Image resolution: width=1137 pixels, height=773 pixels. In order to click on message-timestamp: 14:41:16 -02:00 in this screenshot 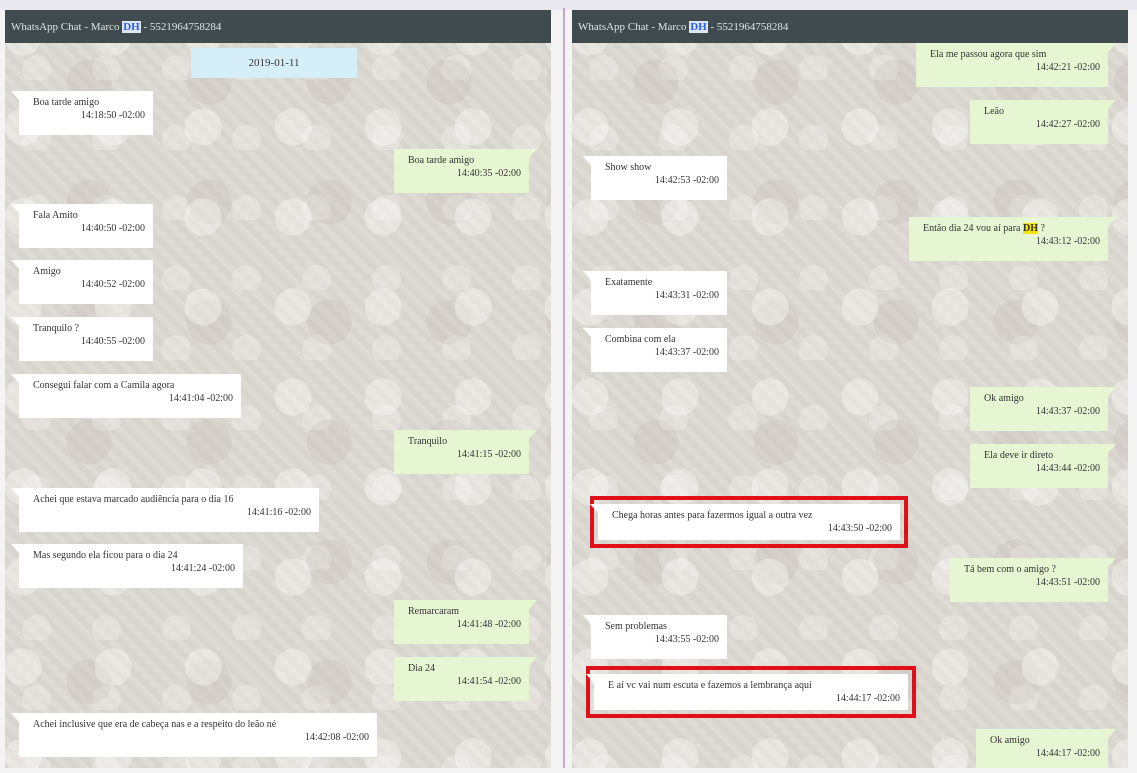, I will do `click(278, 512)`.